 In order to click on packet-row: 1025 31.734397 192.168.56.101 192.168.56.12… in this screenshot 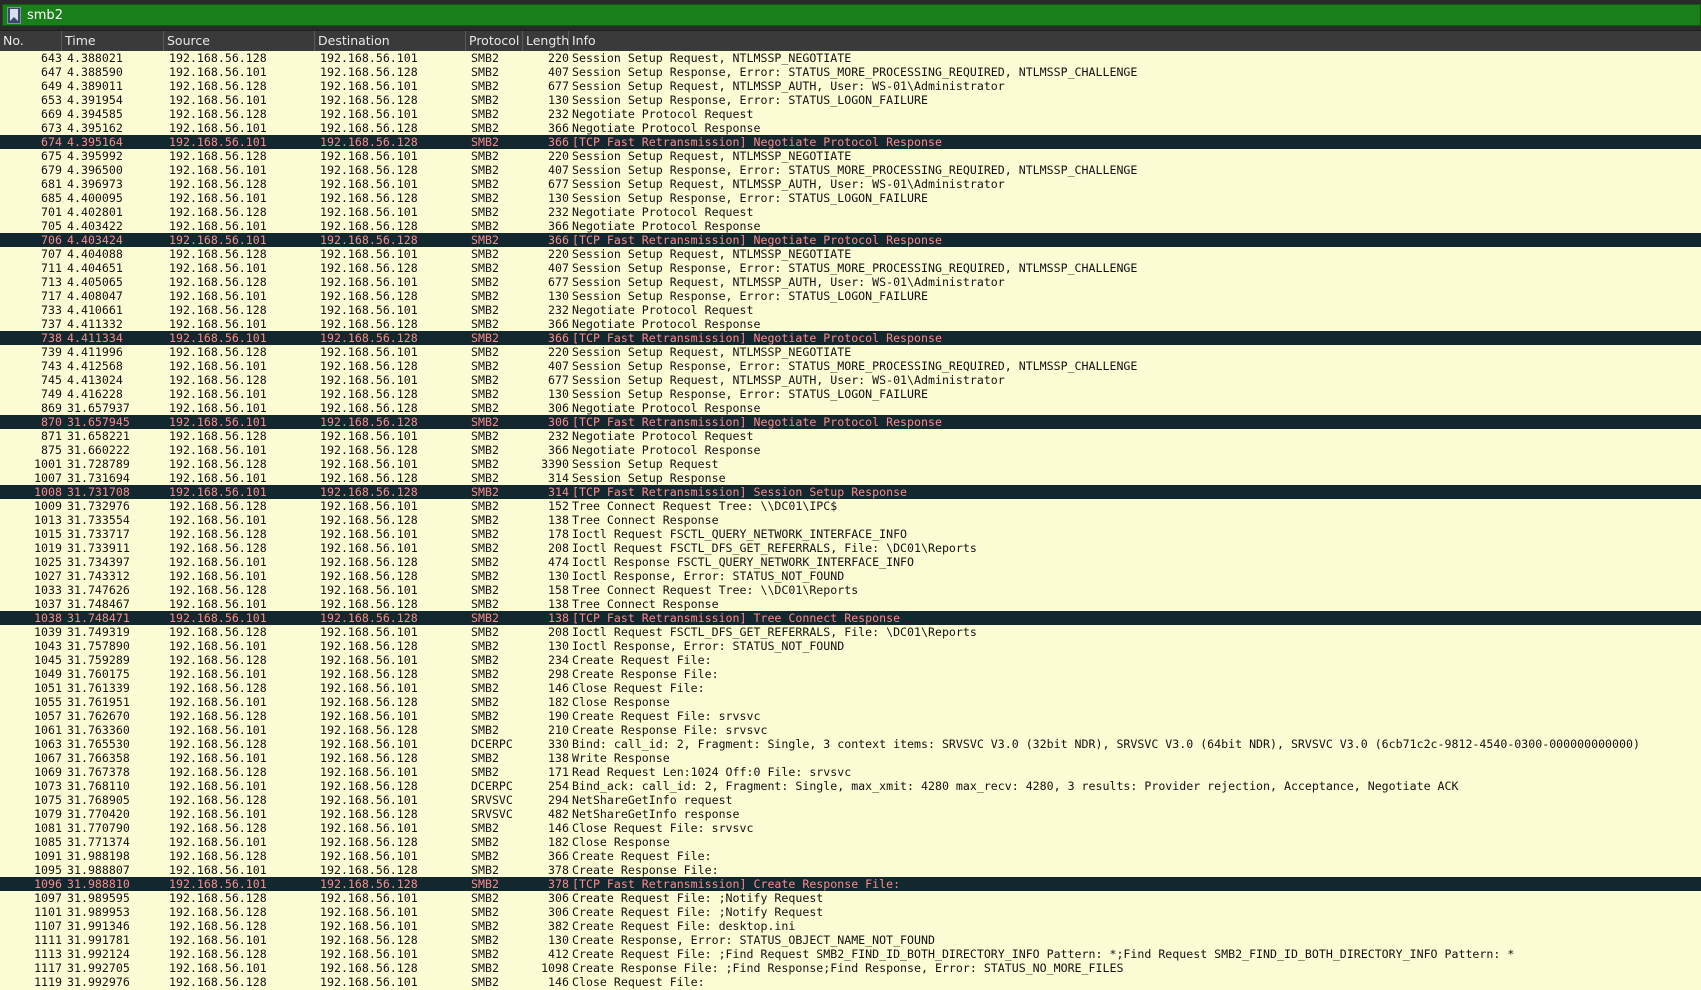, I will do `click(850, 562)`.